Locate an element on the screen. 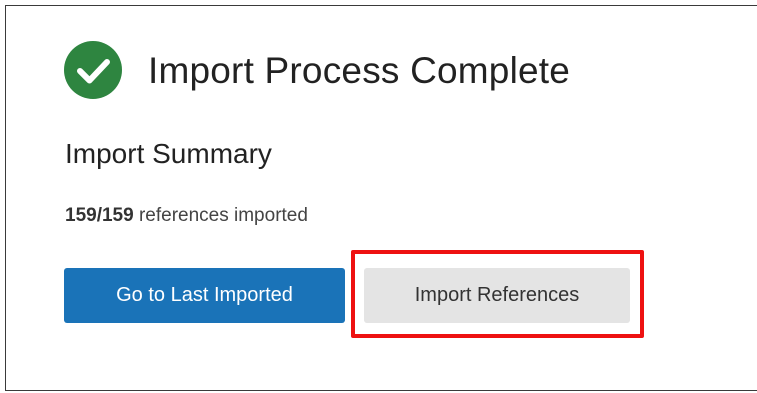 This screenshot has width=757, height=393. import-references-button: Import References is located at coordinates (497, 295).